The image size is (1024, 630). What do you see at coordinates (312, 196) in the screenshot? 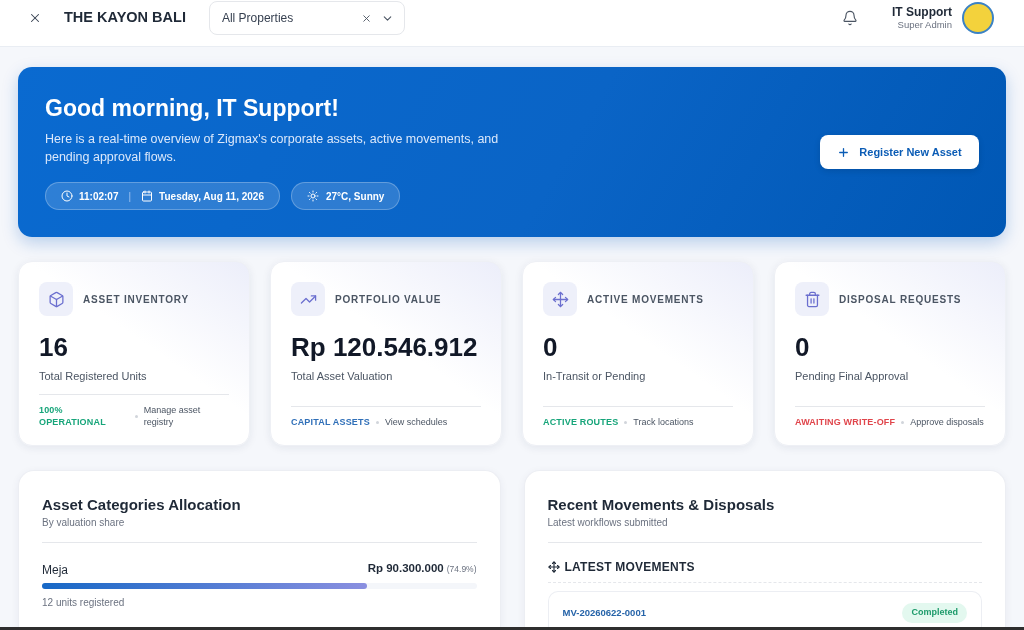
I see `sun-icon` at bounding box center [312, 196].